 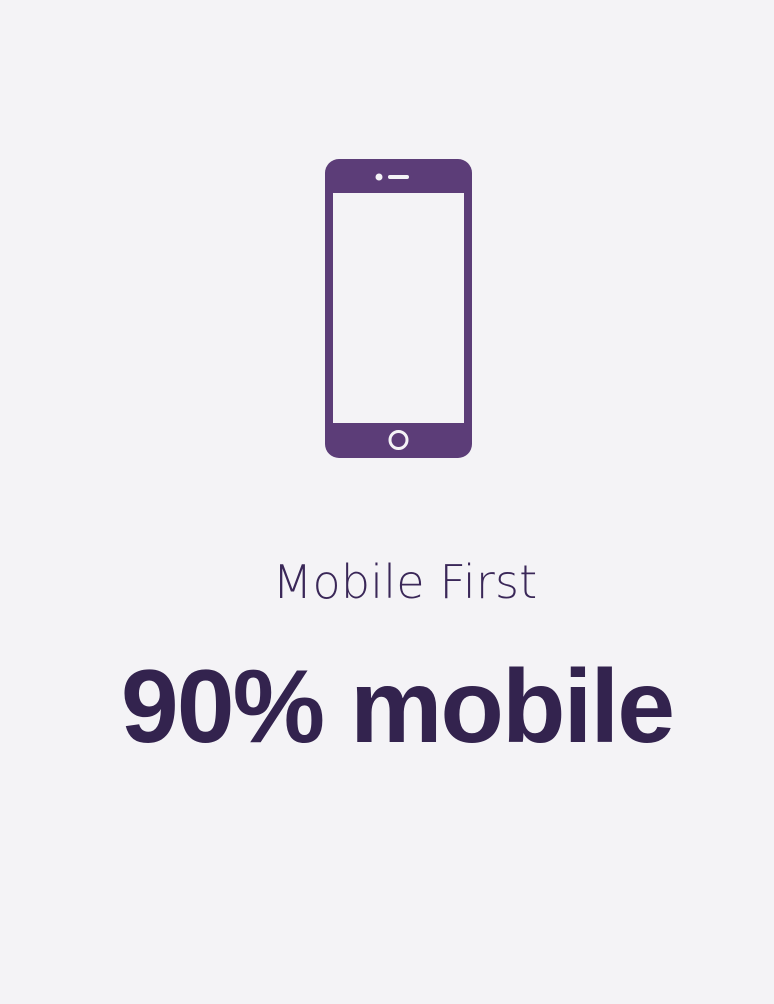 I want to click on headline-stat: 90% mobile, so click(x=397, y=707).